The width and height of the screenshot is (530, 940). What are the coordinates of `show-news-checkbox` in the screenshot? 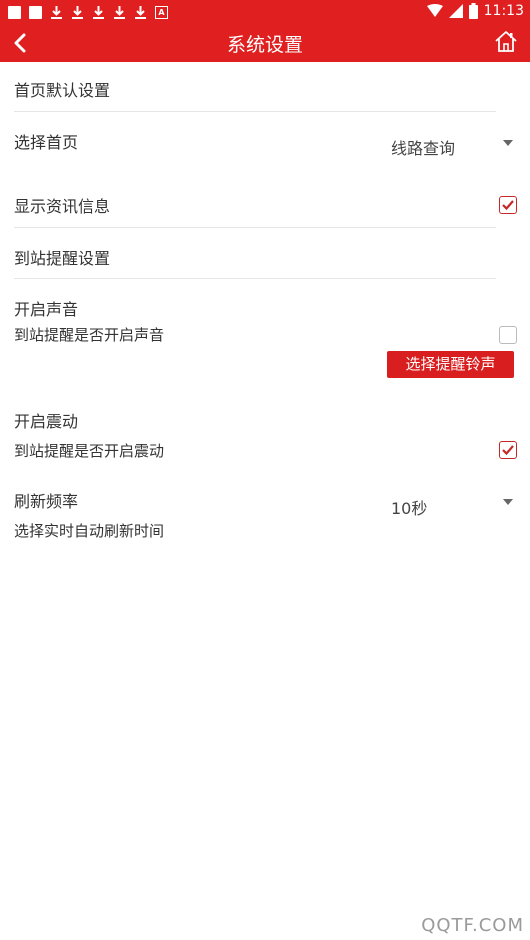 It's located at (508, 205).